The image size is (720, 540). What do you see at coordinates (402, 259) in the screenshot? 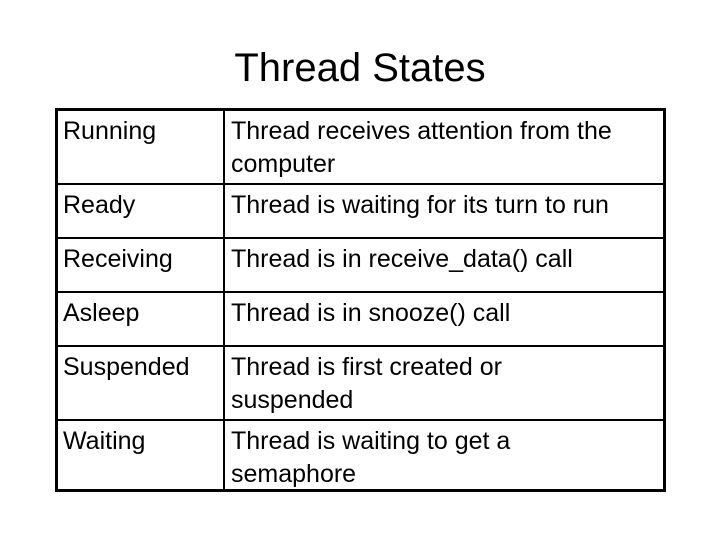
I see `state-description-receiving: Thread is in receive_data() call` at bounding box center [402, 259].